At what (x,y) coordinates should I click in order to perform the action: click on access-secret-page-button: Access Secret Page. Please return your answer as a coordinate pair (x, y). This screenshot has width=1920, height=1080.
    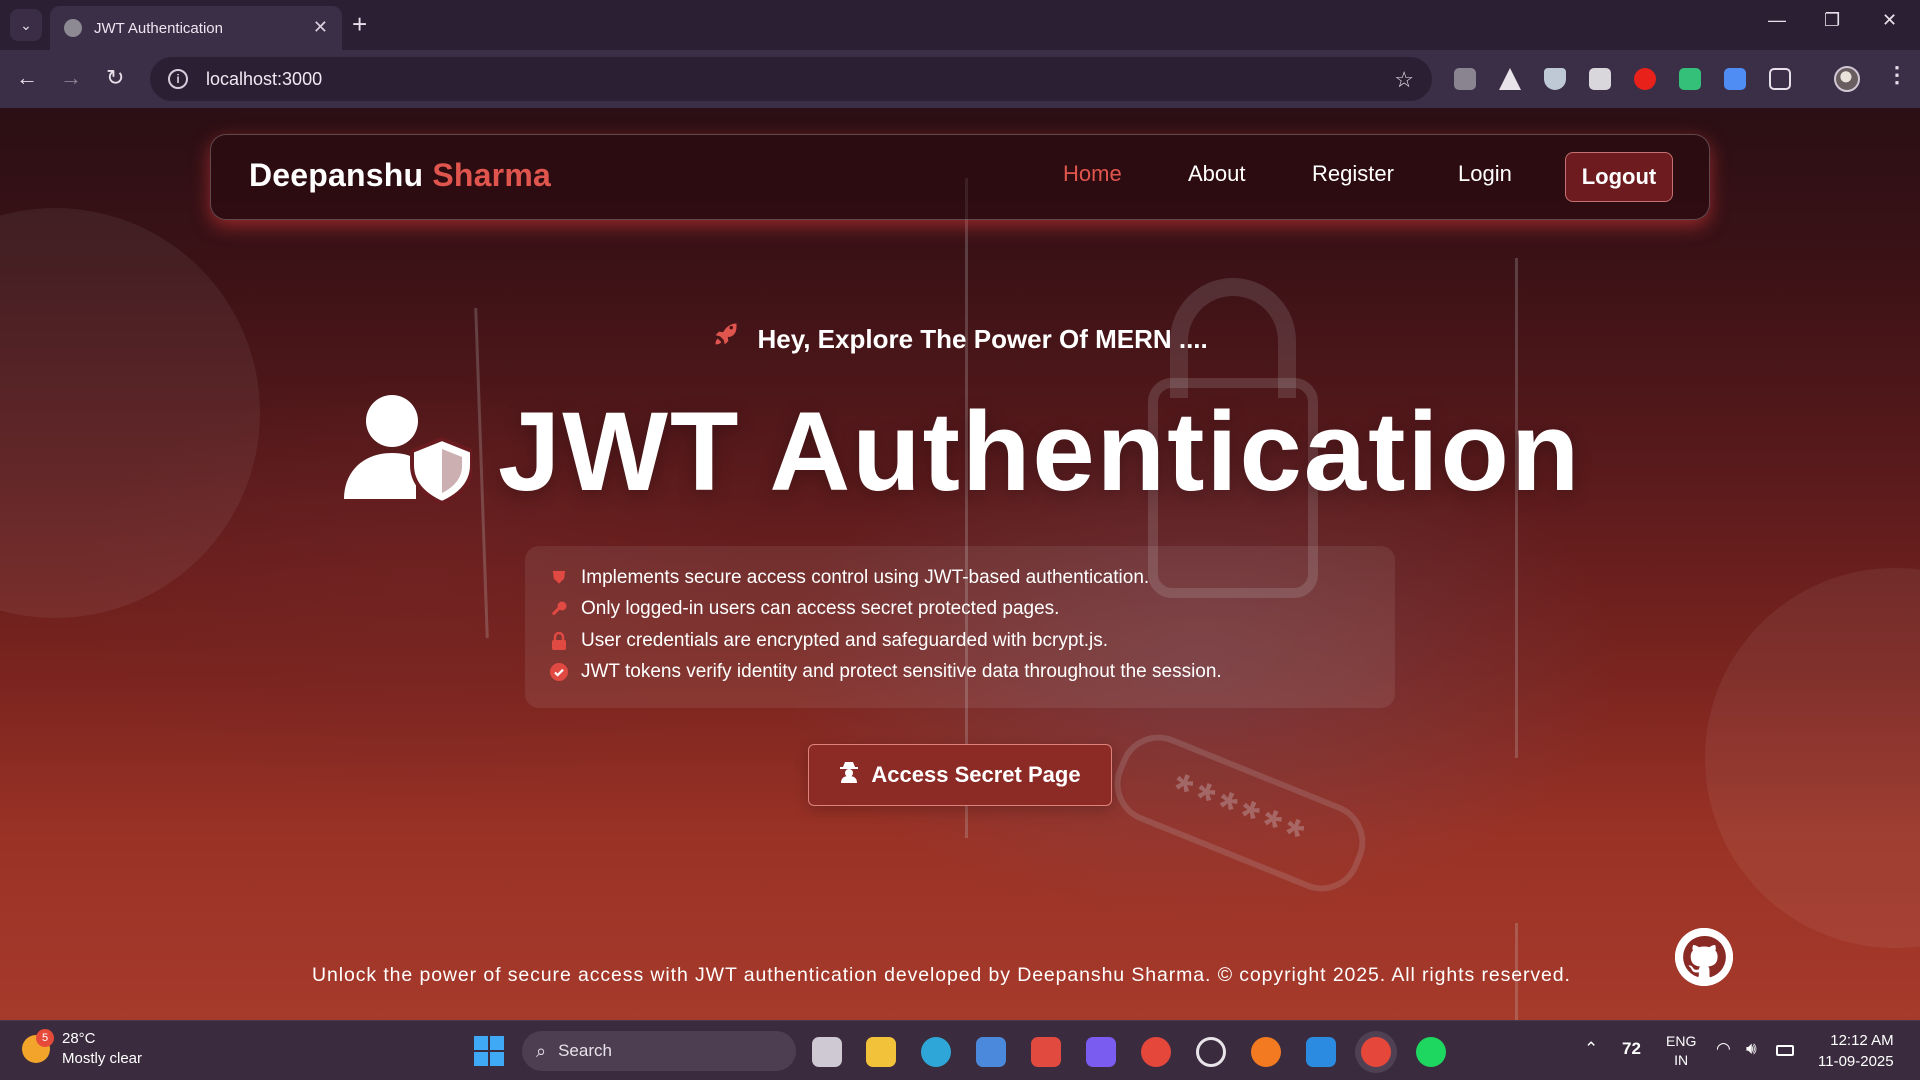
    Looking at the image, I should click on (960, 775).